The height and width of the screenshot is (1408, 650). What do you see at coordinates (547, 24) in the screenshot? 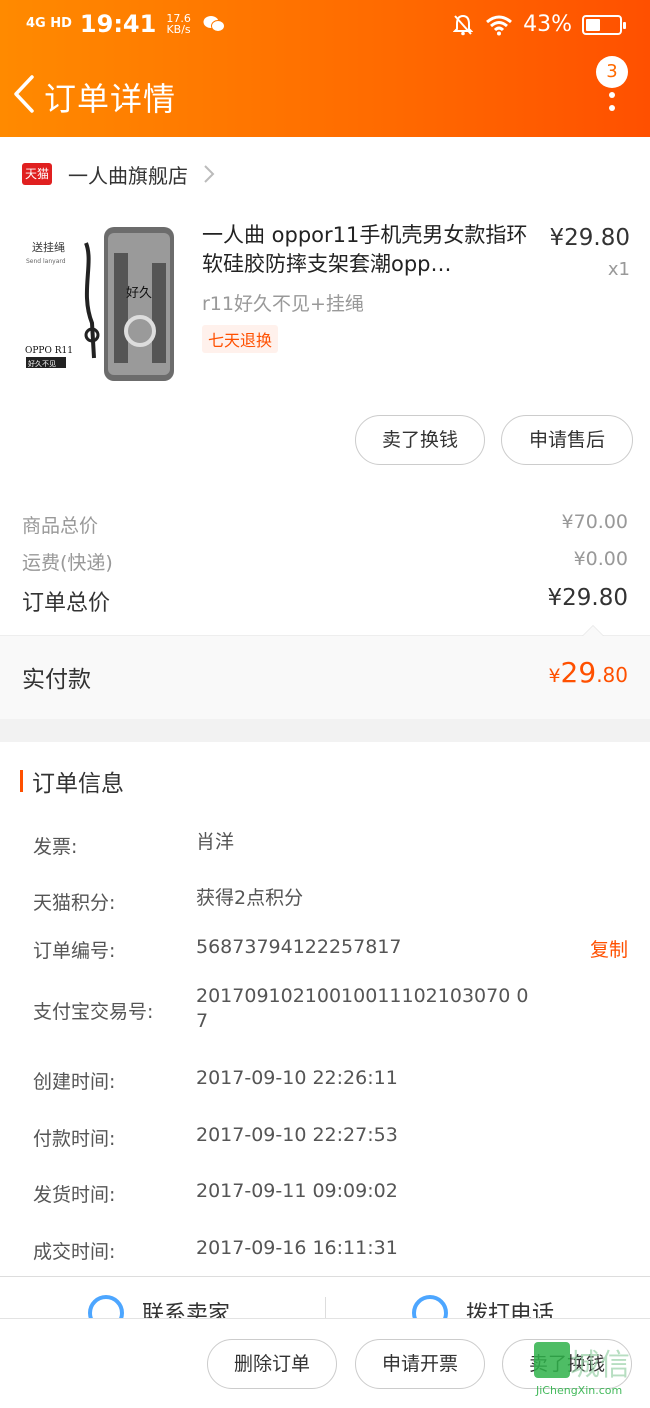
I see `battery-percent: 43%` at bounding box center [547, 24].